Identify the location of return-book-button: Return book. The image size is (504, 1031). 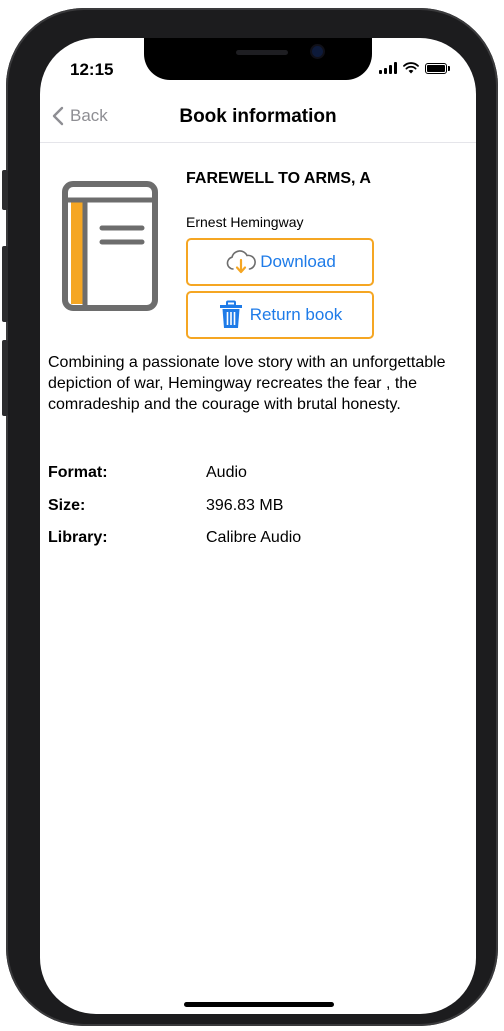
(280, 315).